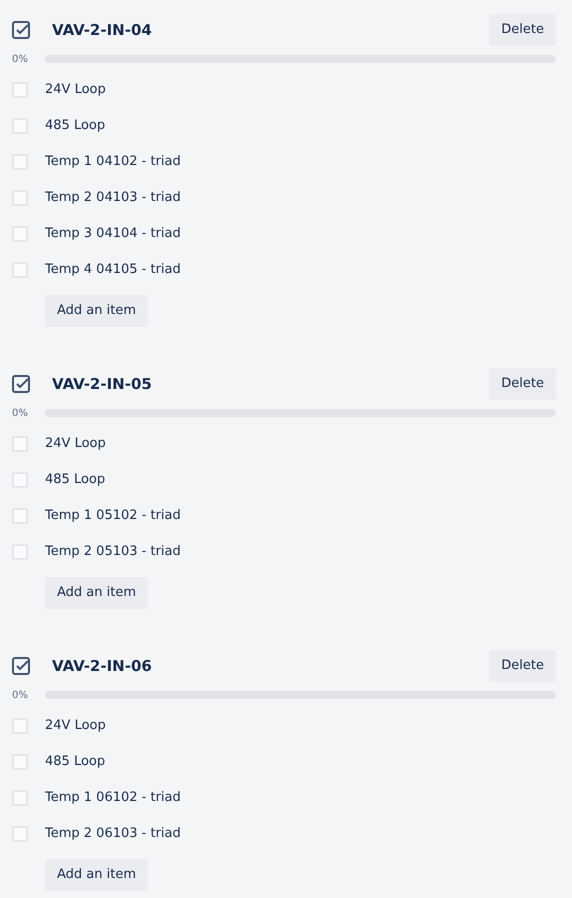 The width and height of the screenshot is (572, 898). I want to click on item-text: Temp 4 04105 - triad, so click(113, 270).